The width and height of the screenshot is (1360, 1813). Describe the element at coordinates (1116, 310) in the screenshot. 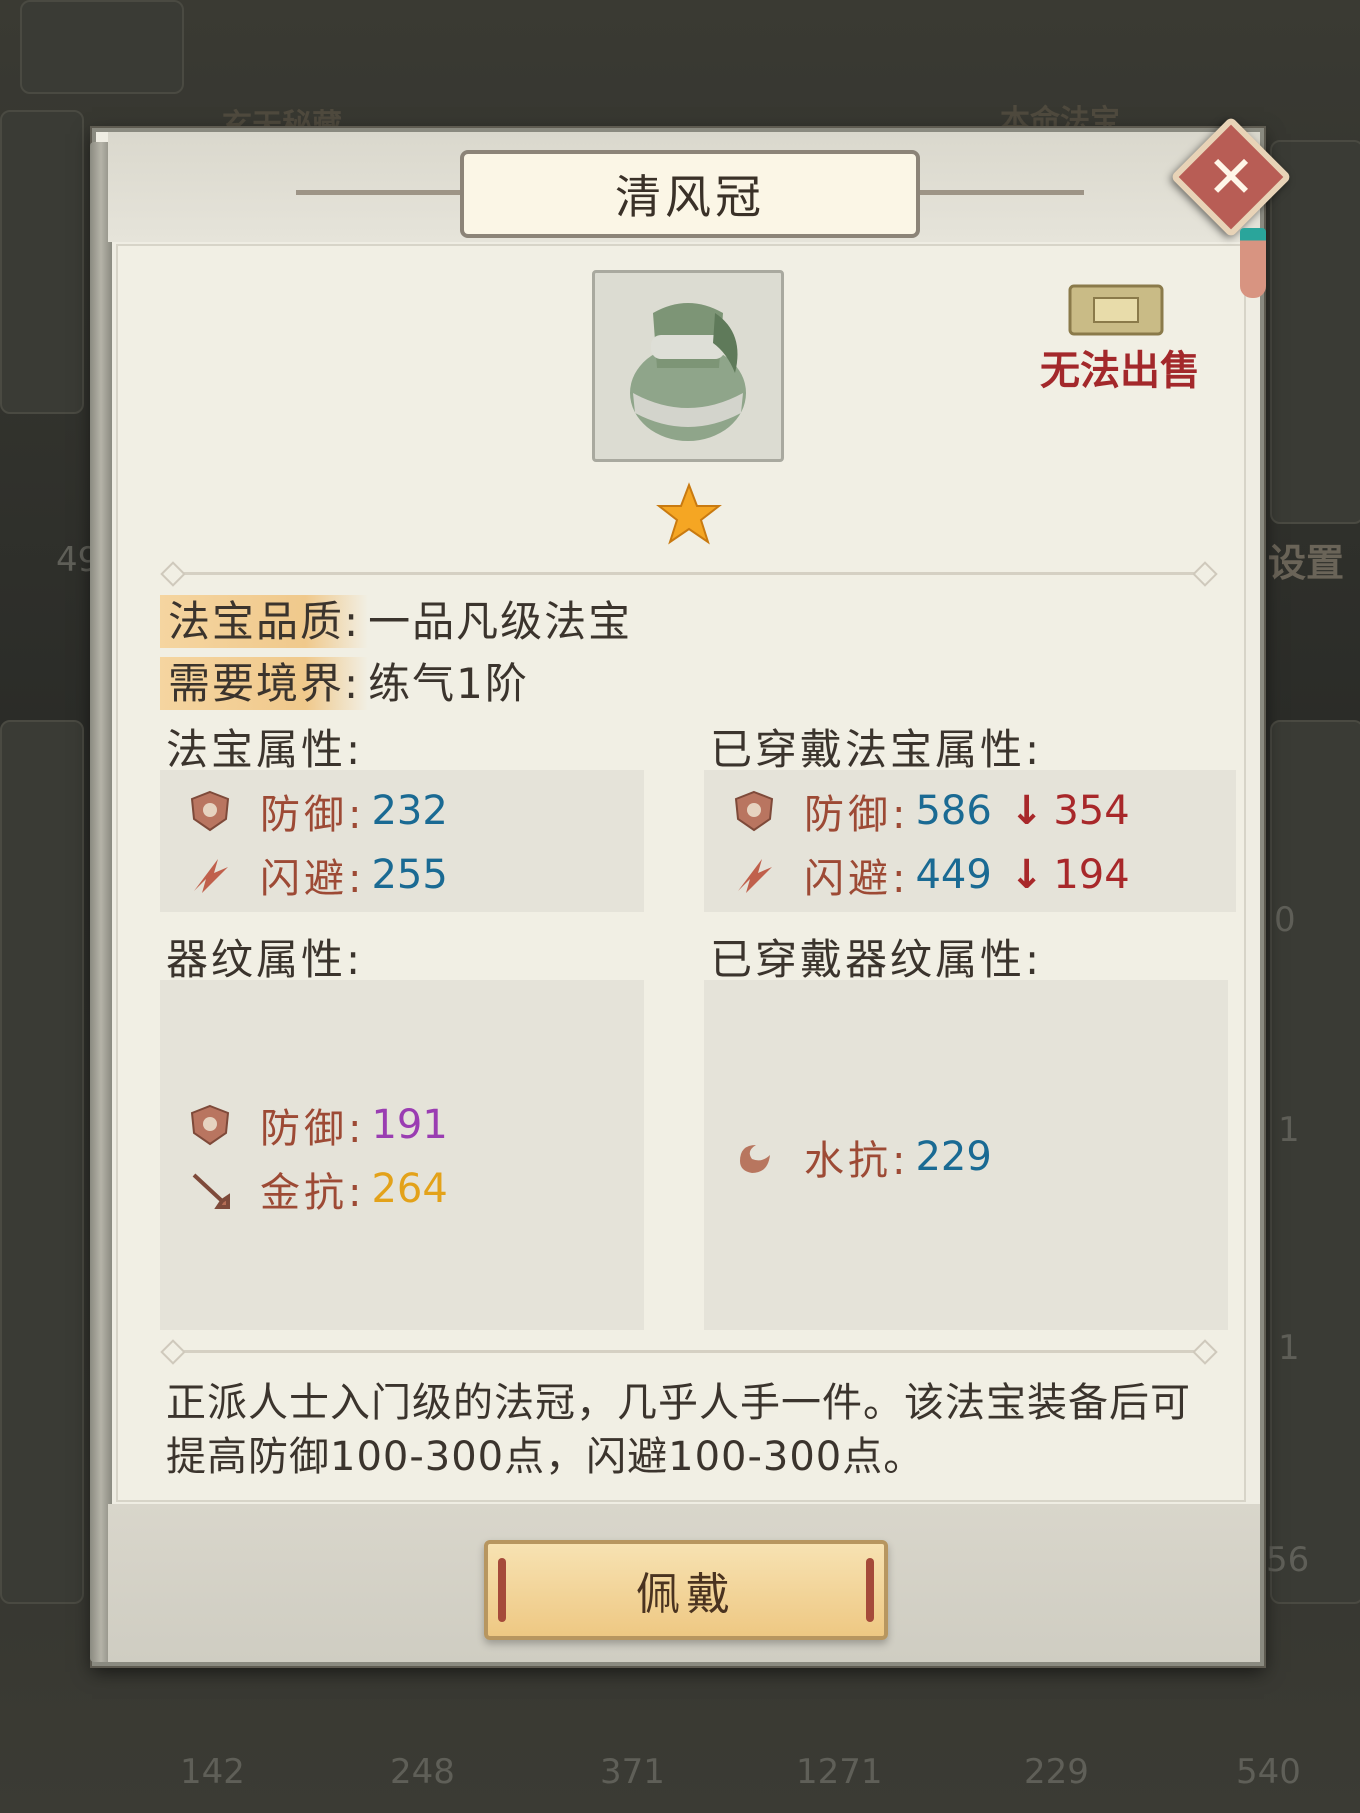

I see `sell-locked-icon` at that location.